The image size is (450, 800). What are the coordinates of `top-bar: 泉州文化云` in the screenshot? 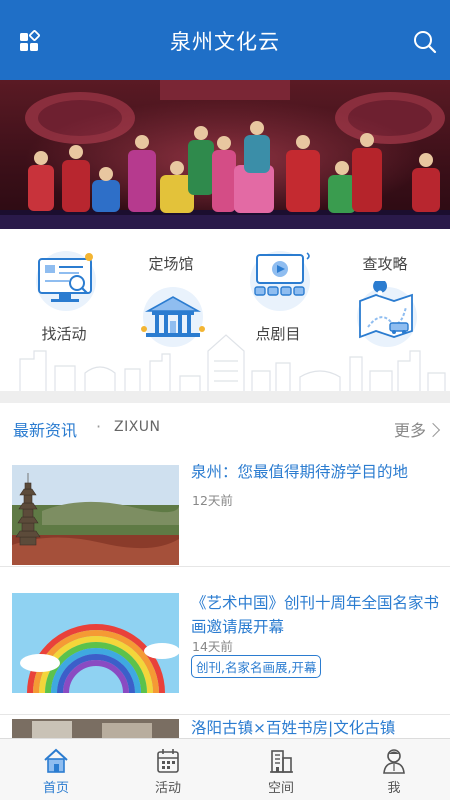 It's located at (225, 40).